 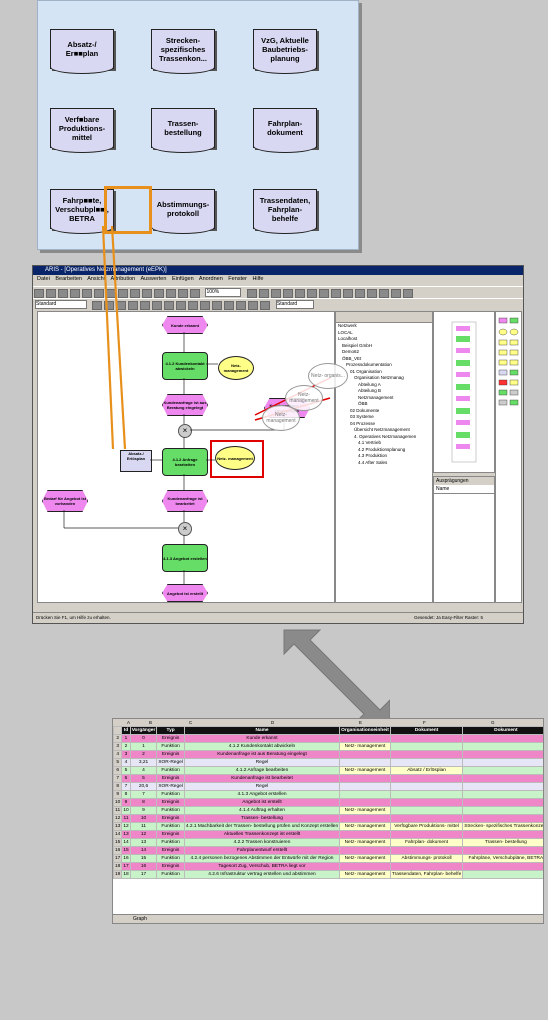 I want to click on row-number: 4, so click(x=118, y=754).